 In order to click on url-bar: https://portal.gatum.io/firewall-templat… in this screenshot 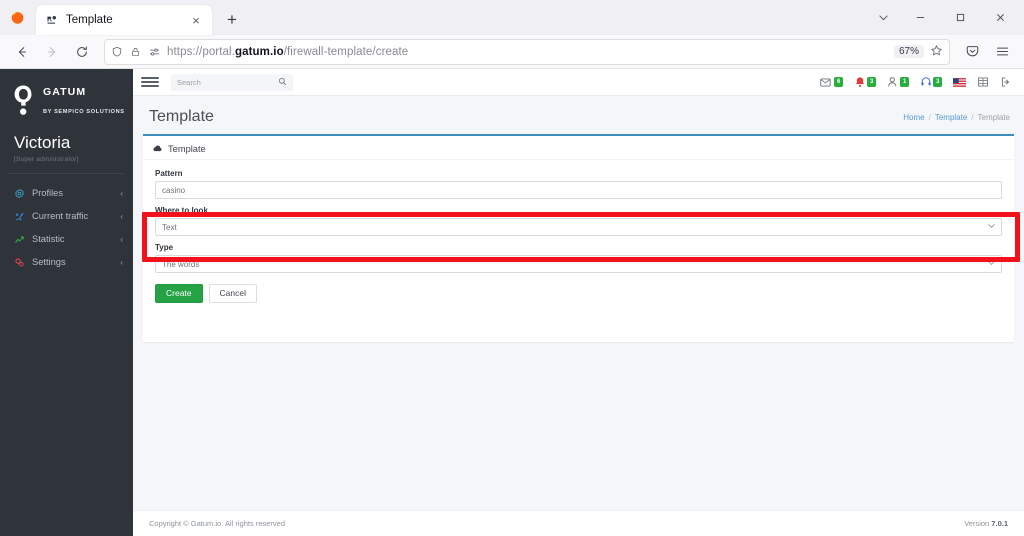, I will do `click(527, 51)`.